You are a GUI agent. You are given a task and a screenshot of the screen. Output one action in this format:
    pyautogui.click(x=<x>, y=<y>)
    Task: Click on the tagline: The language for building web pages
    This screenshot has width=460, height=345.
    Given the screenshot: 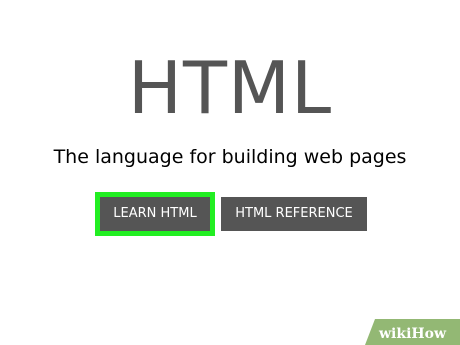 What is the action you would take?
    pyautogui.click(x=230, y=157)
    